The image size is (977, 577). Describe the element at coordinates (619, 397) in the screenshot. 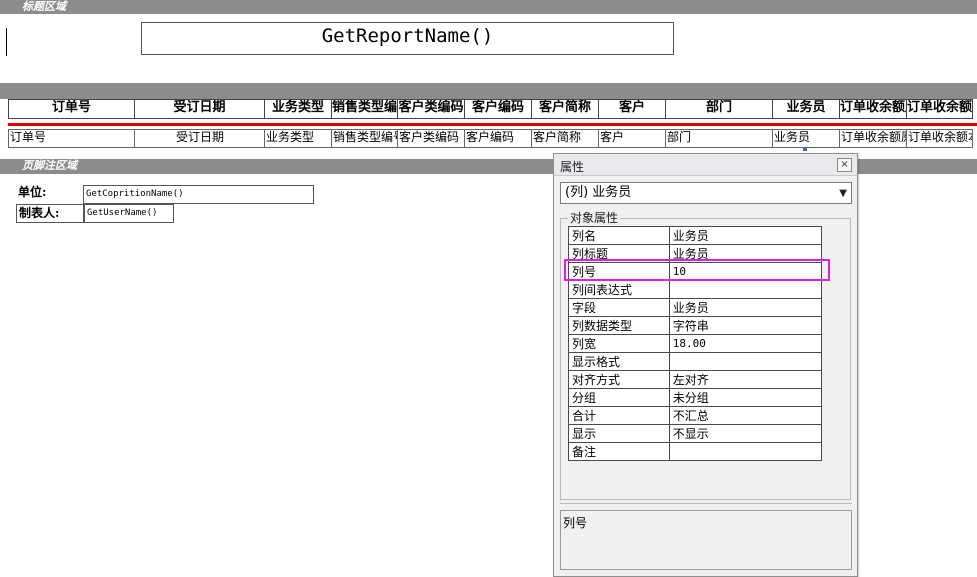

I see `property-name: 分组` at that location.